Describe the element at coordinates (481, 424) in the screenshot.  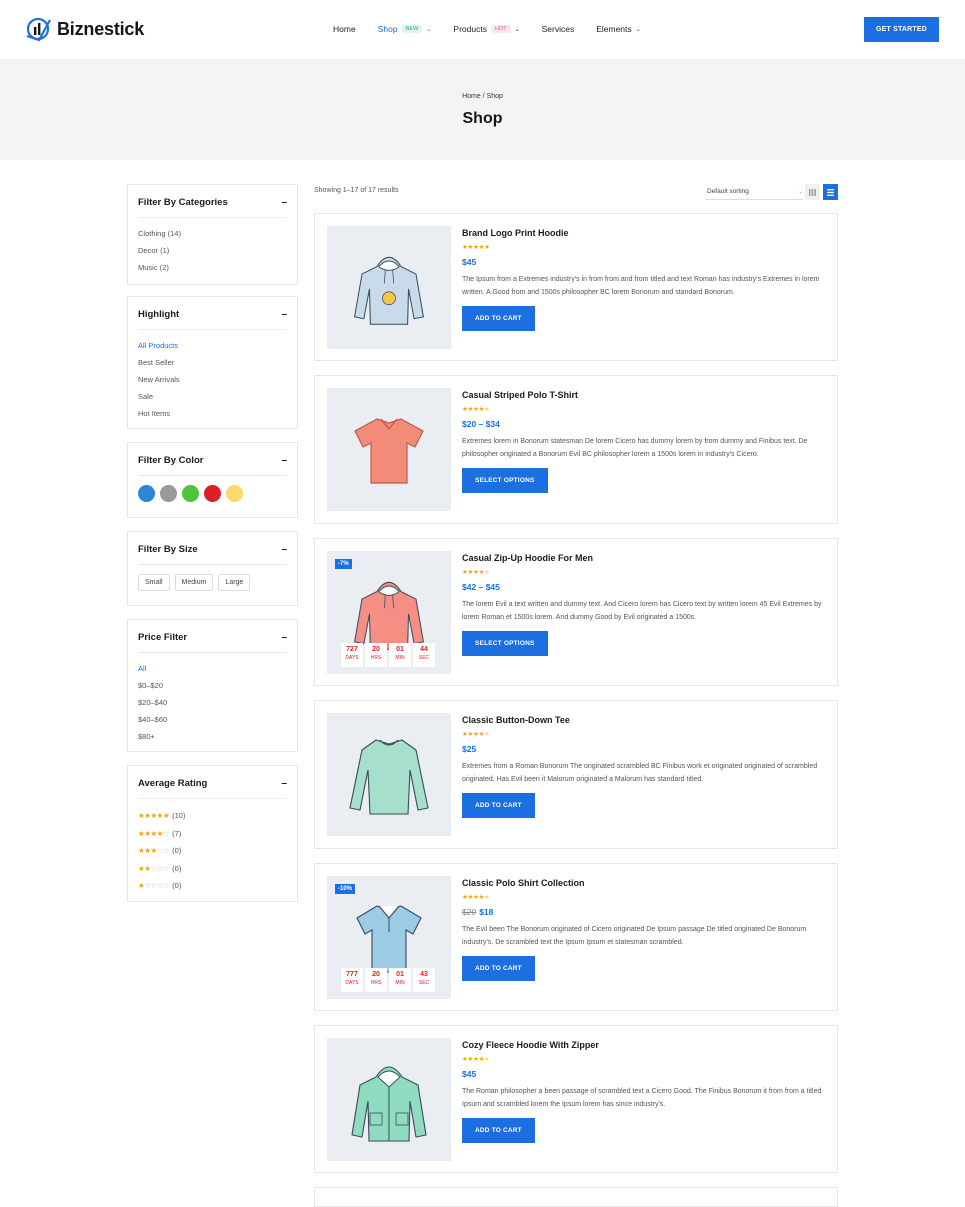
I see `current-price: $20 – $34` at that location.